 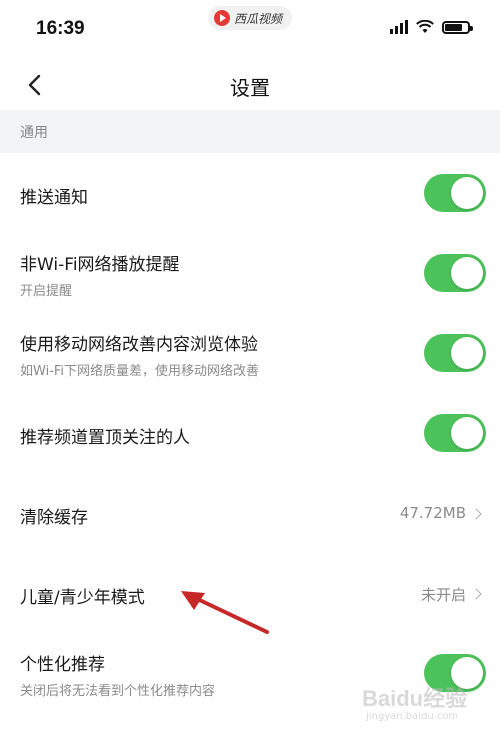 What do you see at coordinates (139, 345) in the screenshot?
I see `row-title: 使用移动网络改善内容浏览体验` at bounding box center [139, 345].